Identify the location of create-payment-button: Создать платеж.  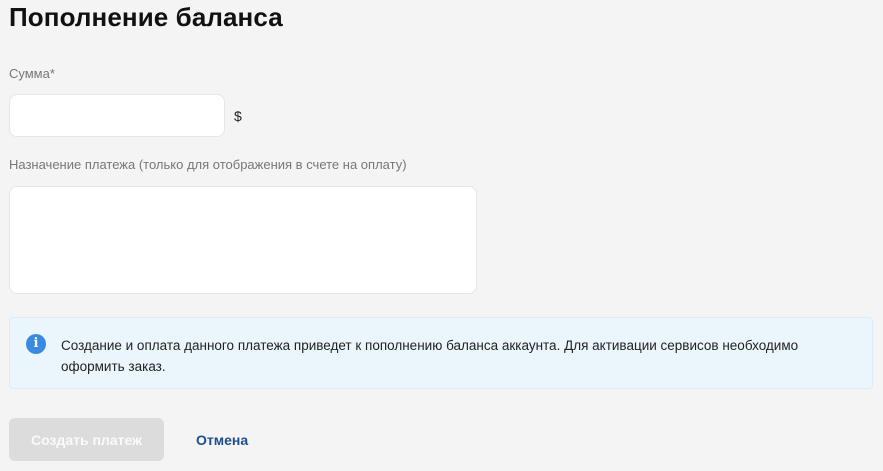
(86, 439).